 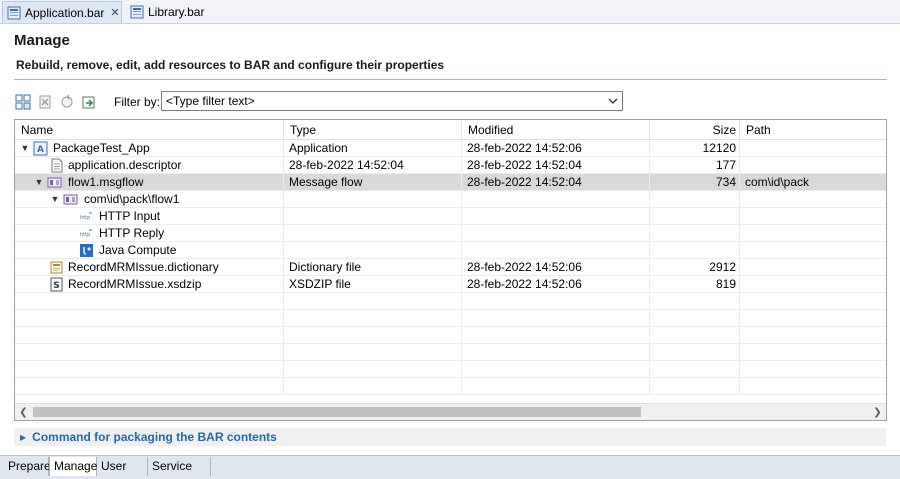 I want to click on row-name: com\id\pack\flow1, so click(x=132, y=199).